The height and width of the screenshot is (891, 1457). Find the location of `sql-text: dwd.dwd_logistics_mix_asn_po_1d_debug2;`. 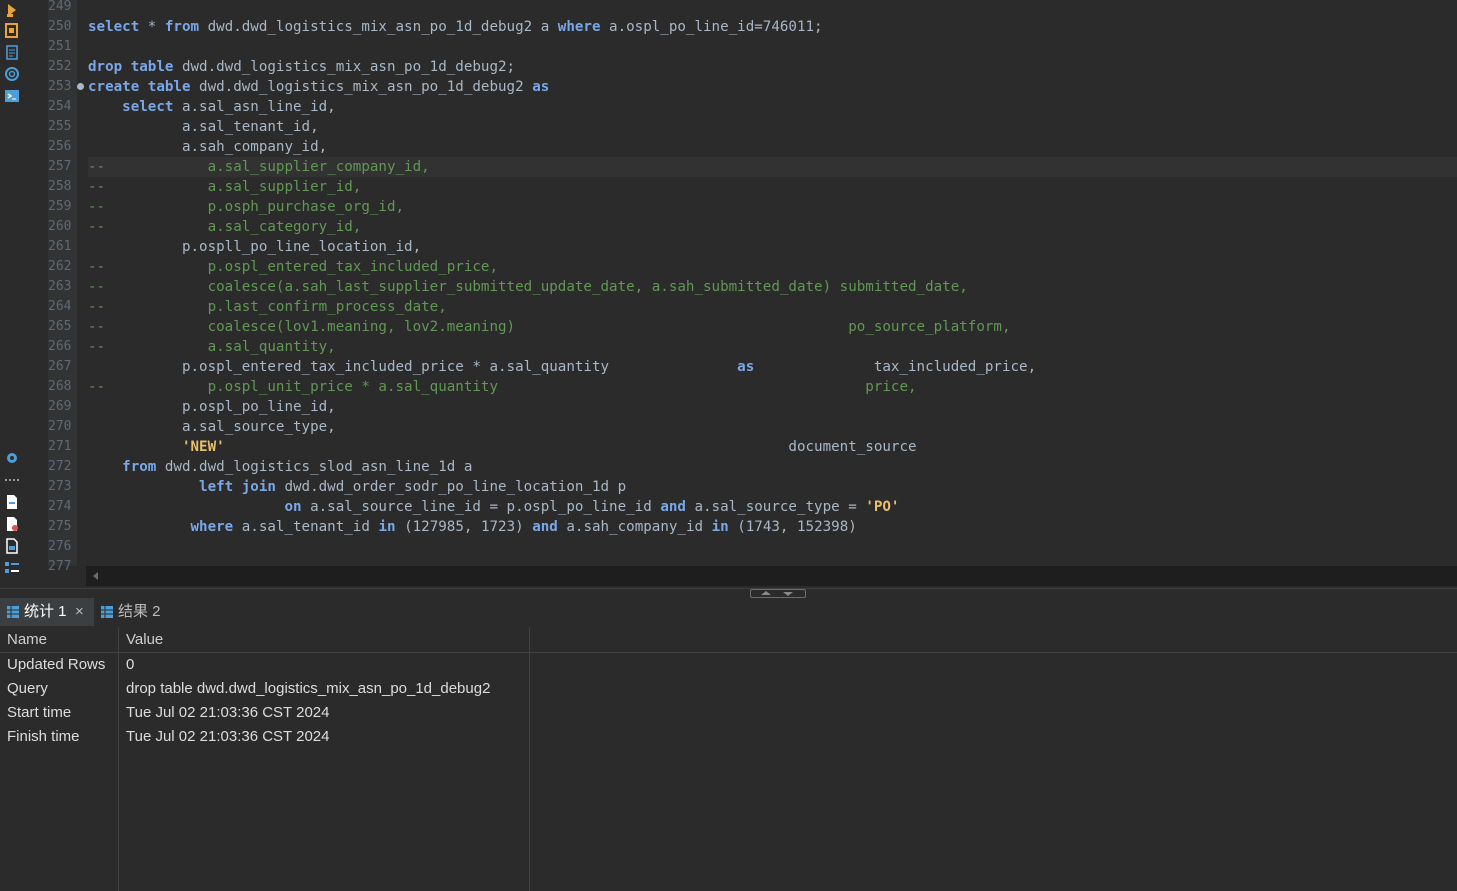

sql-text: dwd.dwd_logistics_mix_asn_po_1d_debug2; is located at coordinates (344, 67).